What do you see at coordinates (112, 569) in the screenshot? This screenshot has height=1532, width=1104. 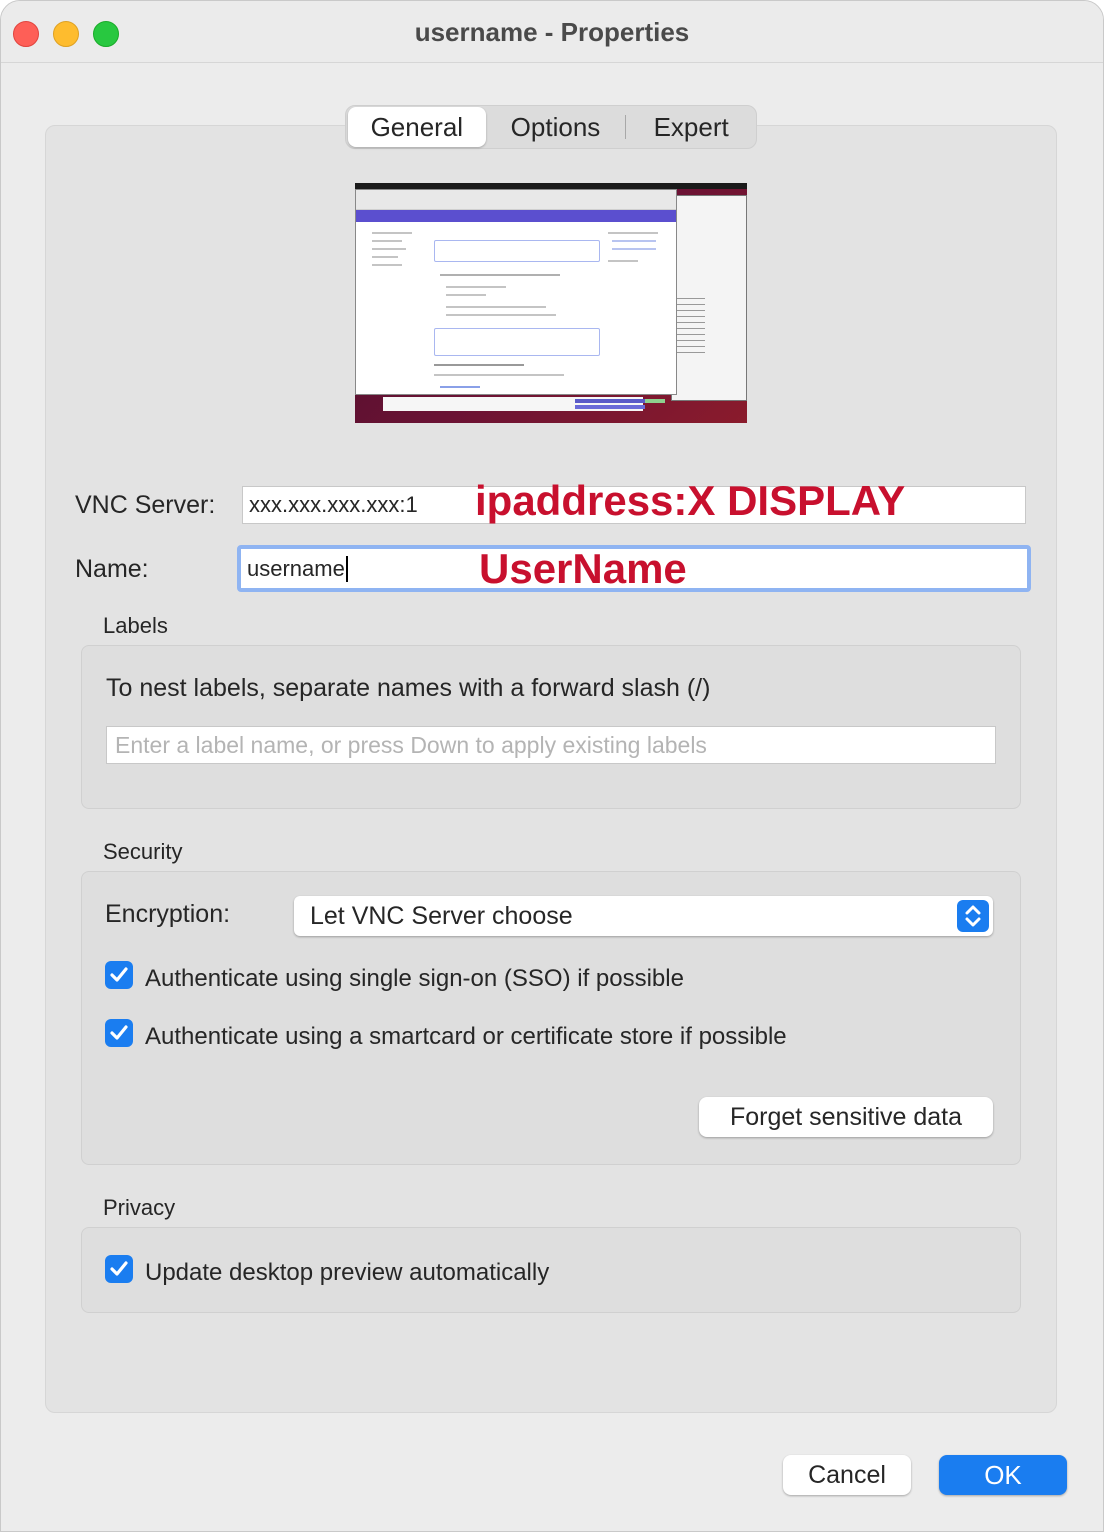 I see `name-label: Name:` at bounding box center [112, 569].